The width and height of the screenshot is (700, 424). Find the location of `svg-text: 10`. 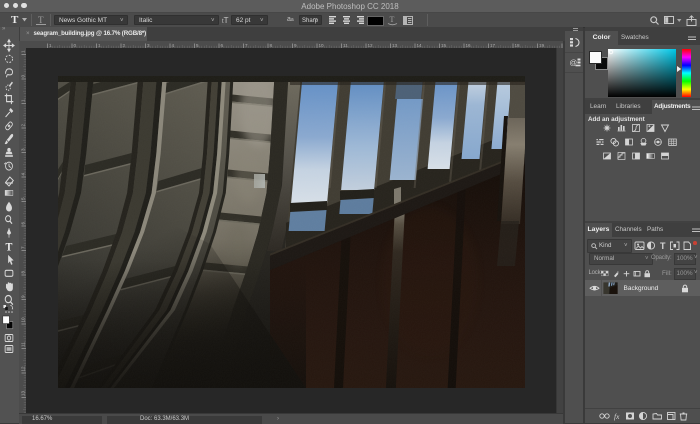

svg-text: 10 is located at coordinates (23, 320).